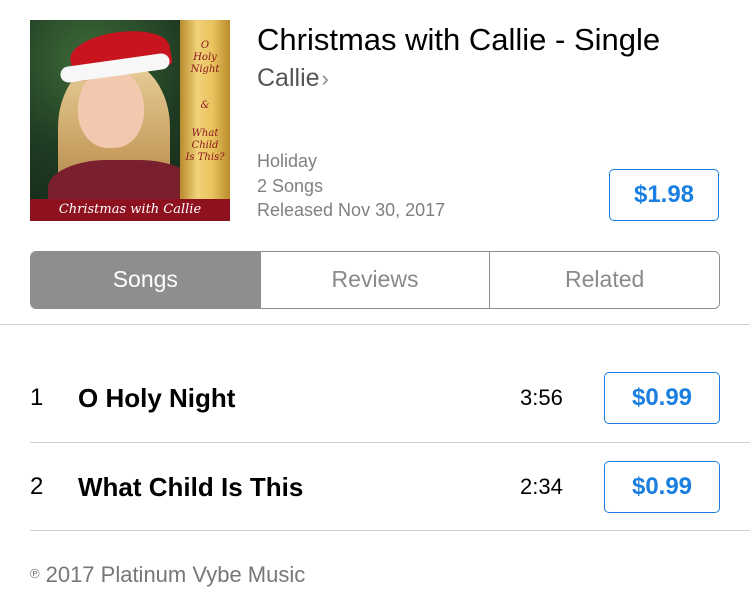 The width and height of the screenshot is (750, 610). I want to click on artwork-banner-text: What, so click(205, 133).